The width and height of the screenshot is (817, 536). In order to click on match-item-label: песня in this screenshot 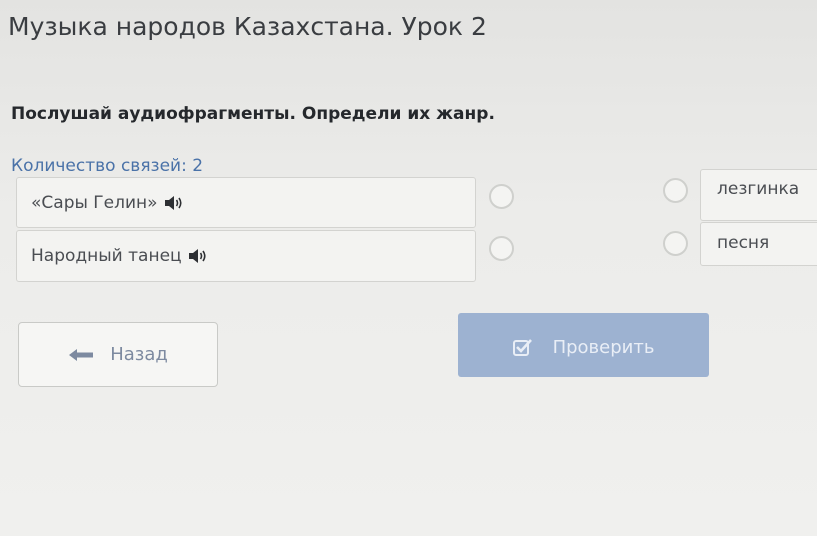, I will do `click(743, 243)`.